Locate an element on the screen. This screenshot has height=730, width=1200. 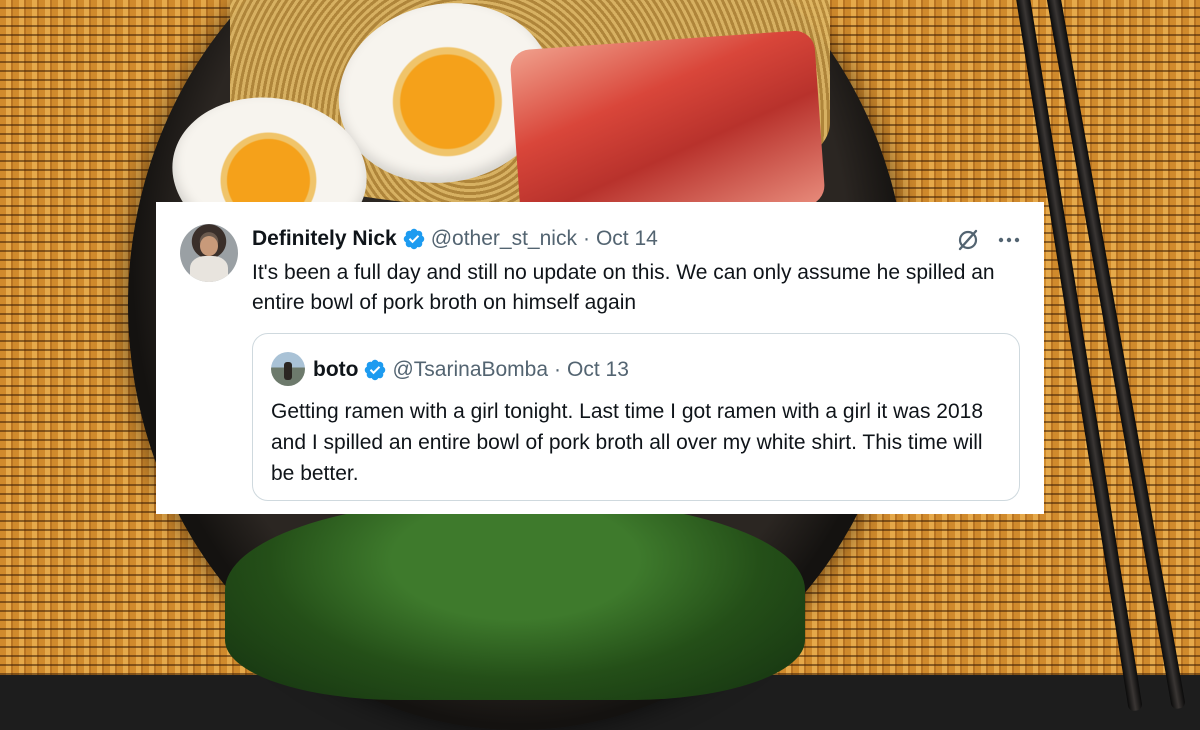
spinach-greens is located at coordinates (515, 600).